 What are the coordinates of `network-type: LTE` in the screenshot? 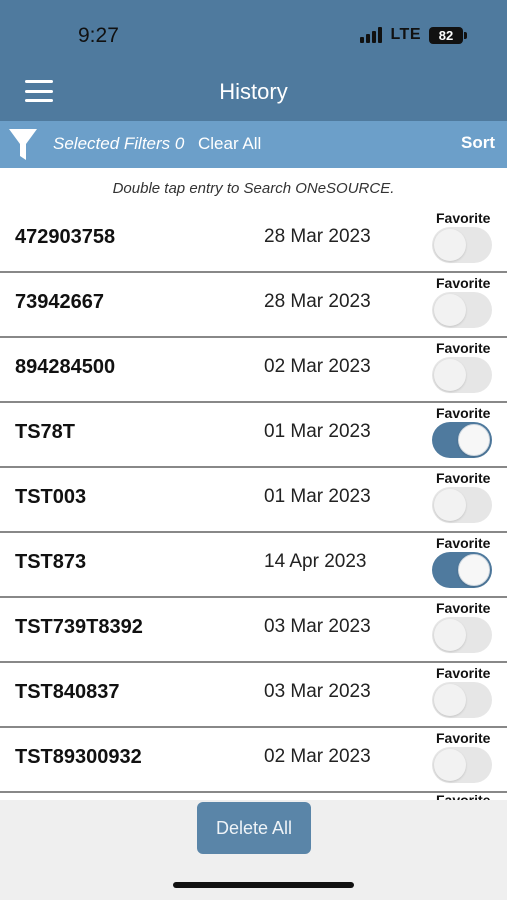 It's located at (405, 34).